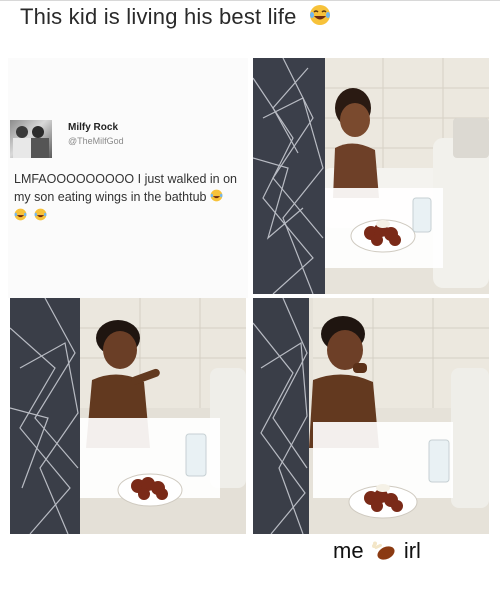 This screenshot has width=500, height=603. I want to click on tweet-text-line-2: my son eating wings in the bathtub, so click(132, 197).